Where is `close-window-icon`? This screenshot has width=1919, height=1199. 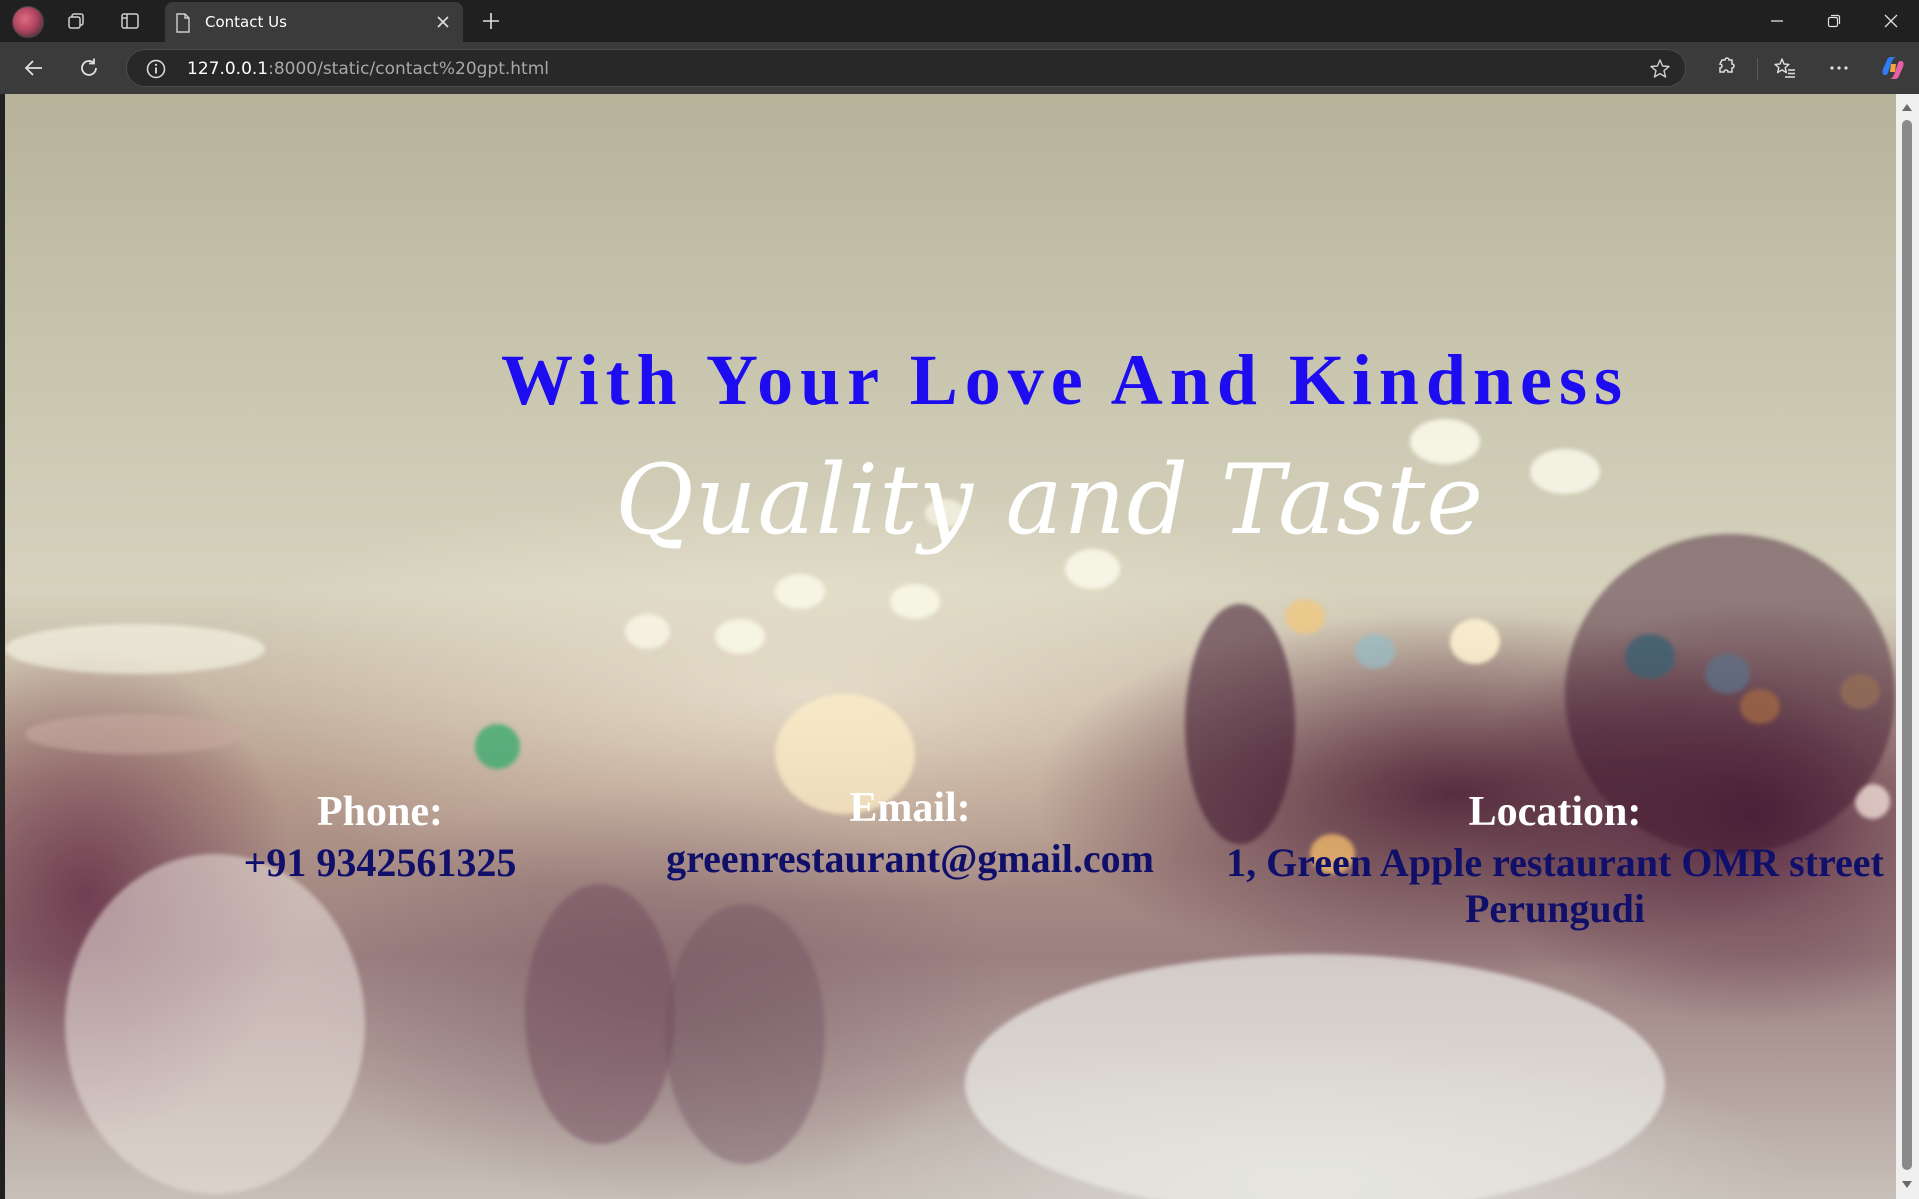 close-window-icon is located at coordinates (1891, 21).